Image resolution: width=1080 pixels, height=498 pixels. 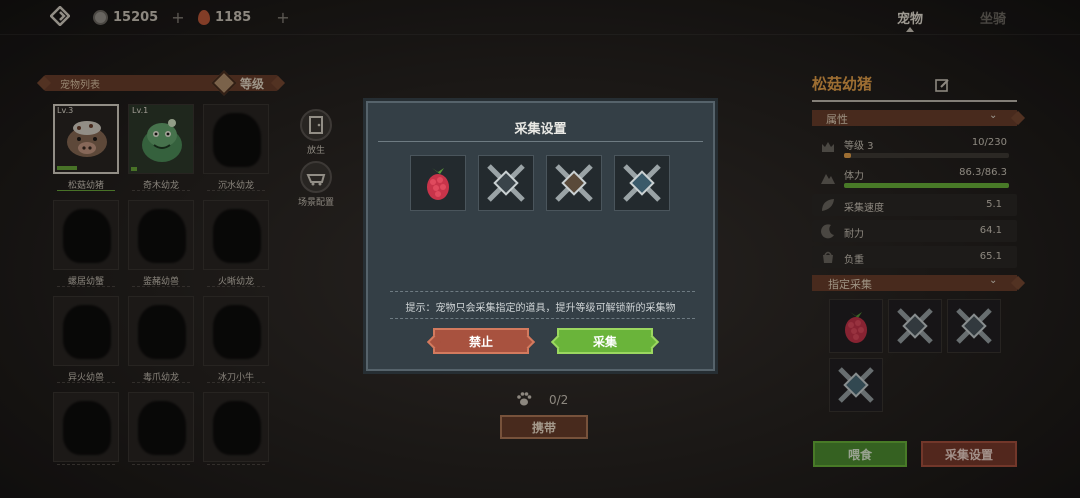 I want to click on pet-progress-bar, so click(x=134, y=169).